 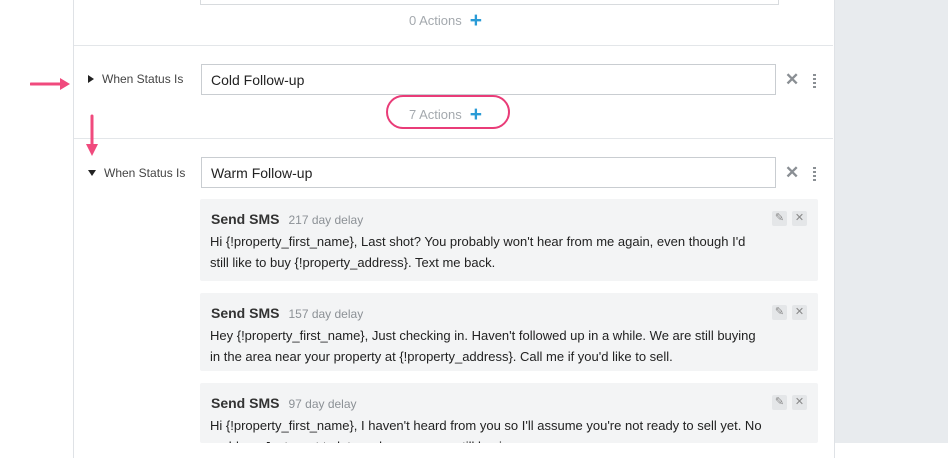 I want to click on action-delay: 157 day delay, so click(x=326, y=314).